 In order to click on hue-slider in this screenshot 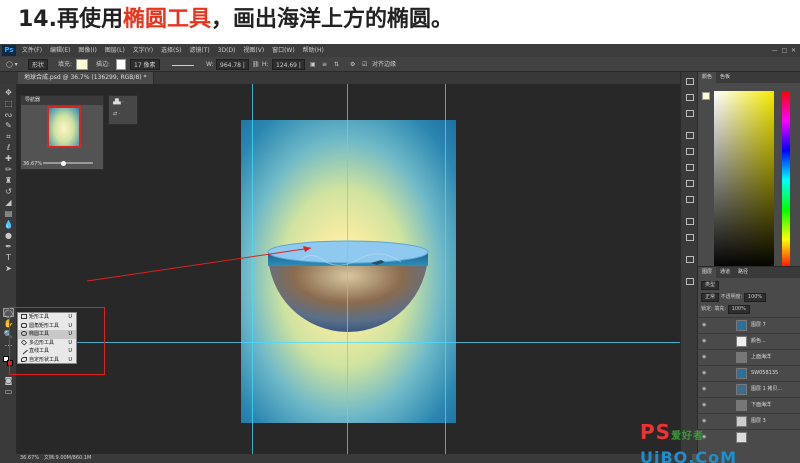, I will do `click(786, 180)`.